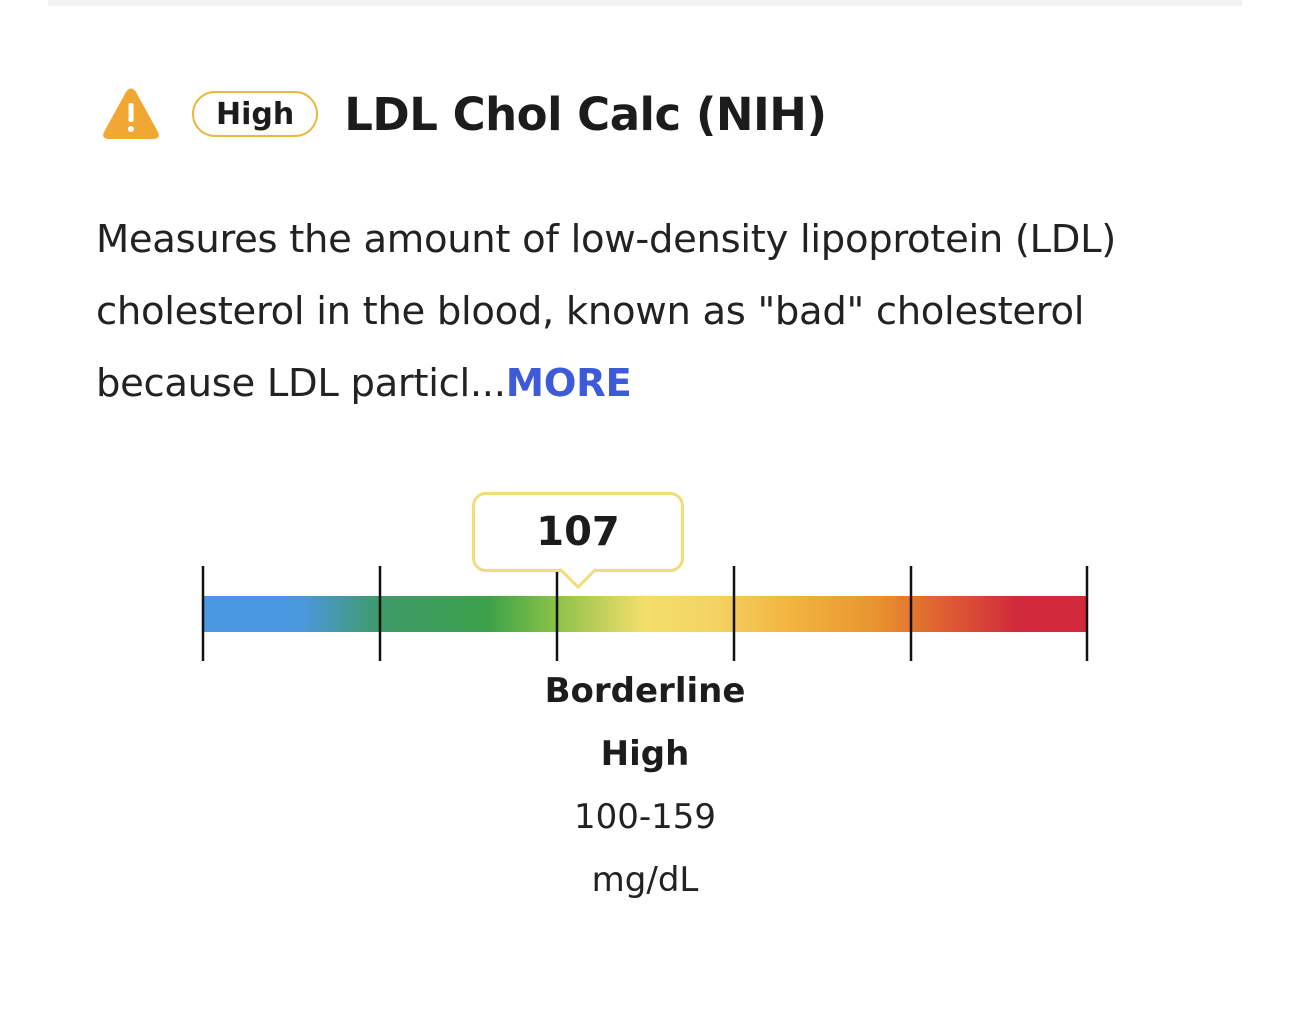  What do you see at coordinates (255, 114) in the screenshot?
I see `status-badge: High` at bounding box center [255, 114].